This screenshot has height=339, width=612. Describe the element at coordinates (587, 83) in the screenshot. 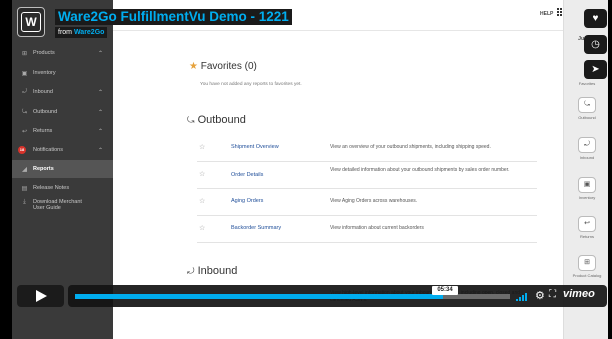

I see `rail-item-label: Favorites` at that location.